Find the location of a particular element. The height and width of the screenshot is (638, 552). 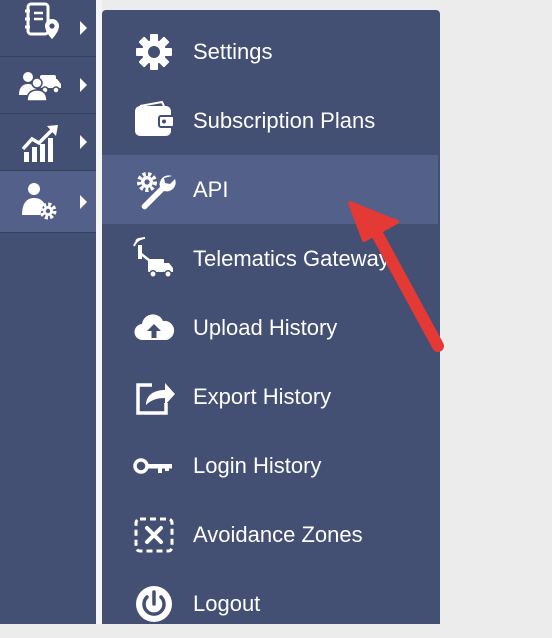

export-share-icon is located at coordinates (155, 398).